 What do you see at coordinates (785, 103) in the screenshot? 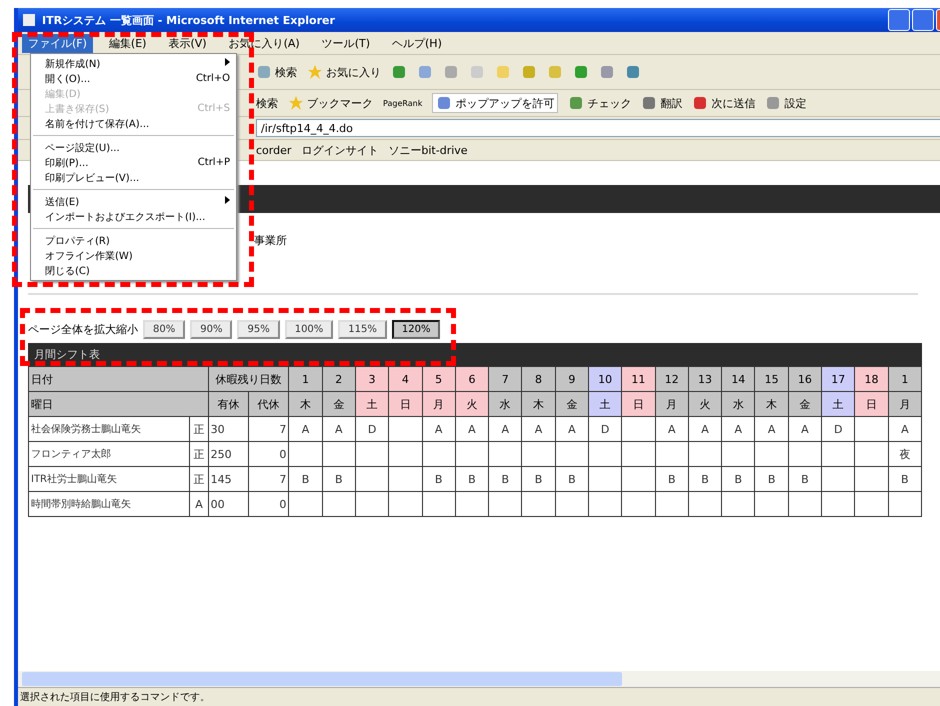
I see `toolbar-button: 設定` at bounding box center [785, 103].